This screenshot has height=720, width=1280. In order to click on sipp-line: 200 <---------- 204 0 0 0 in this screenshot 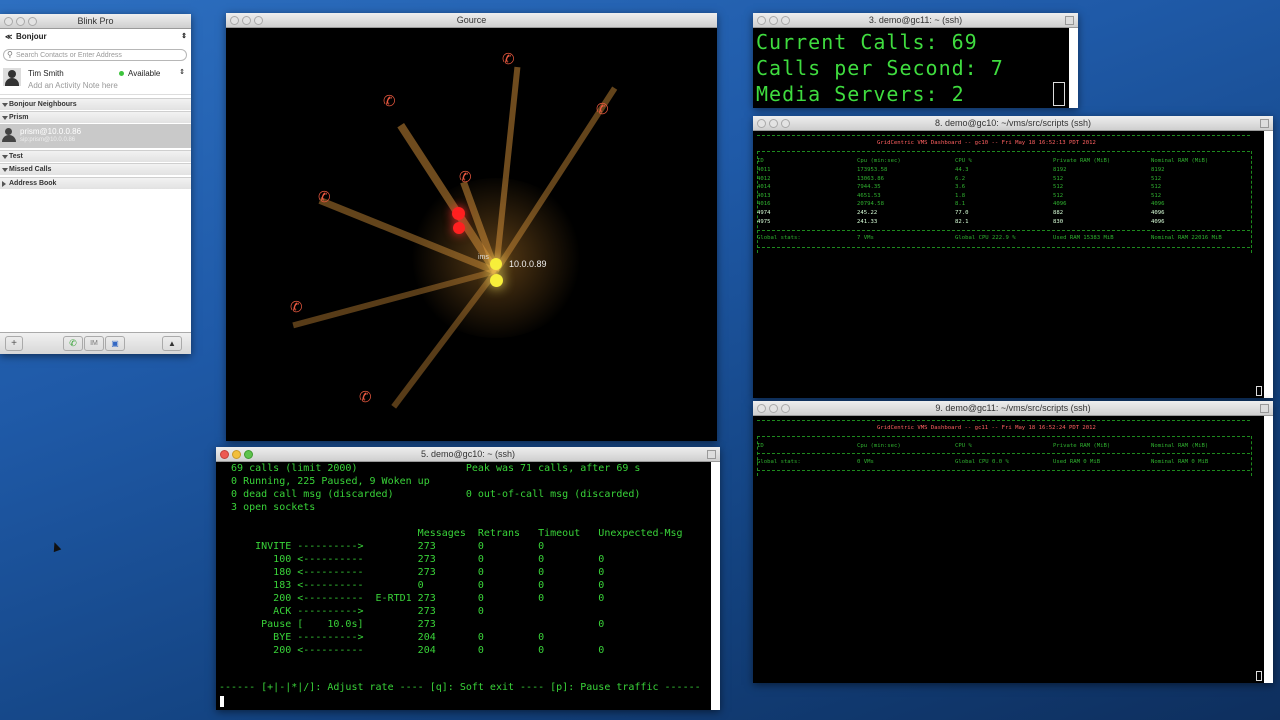, I will do `click(412, 650)`.